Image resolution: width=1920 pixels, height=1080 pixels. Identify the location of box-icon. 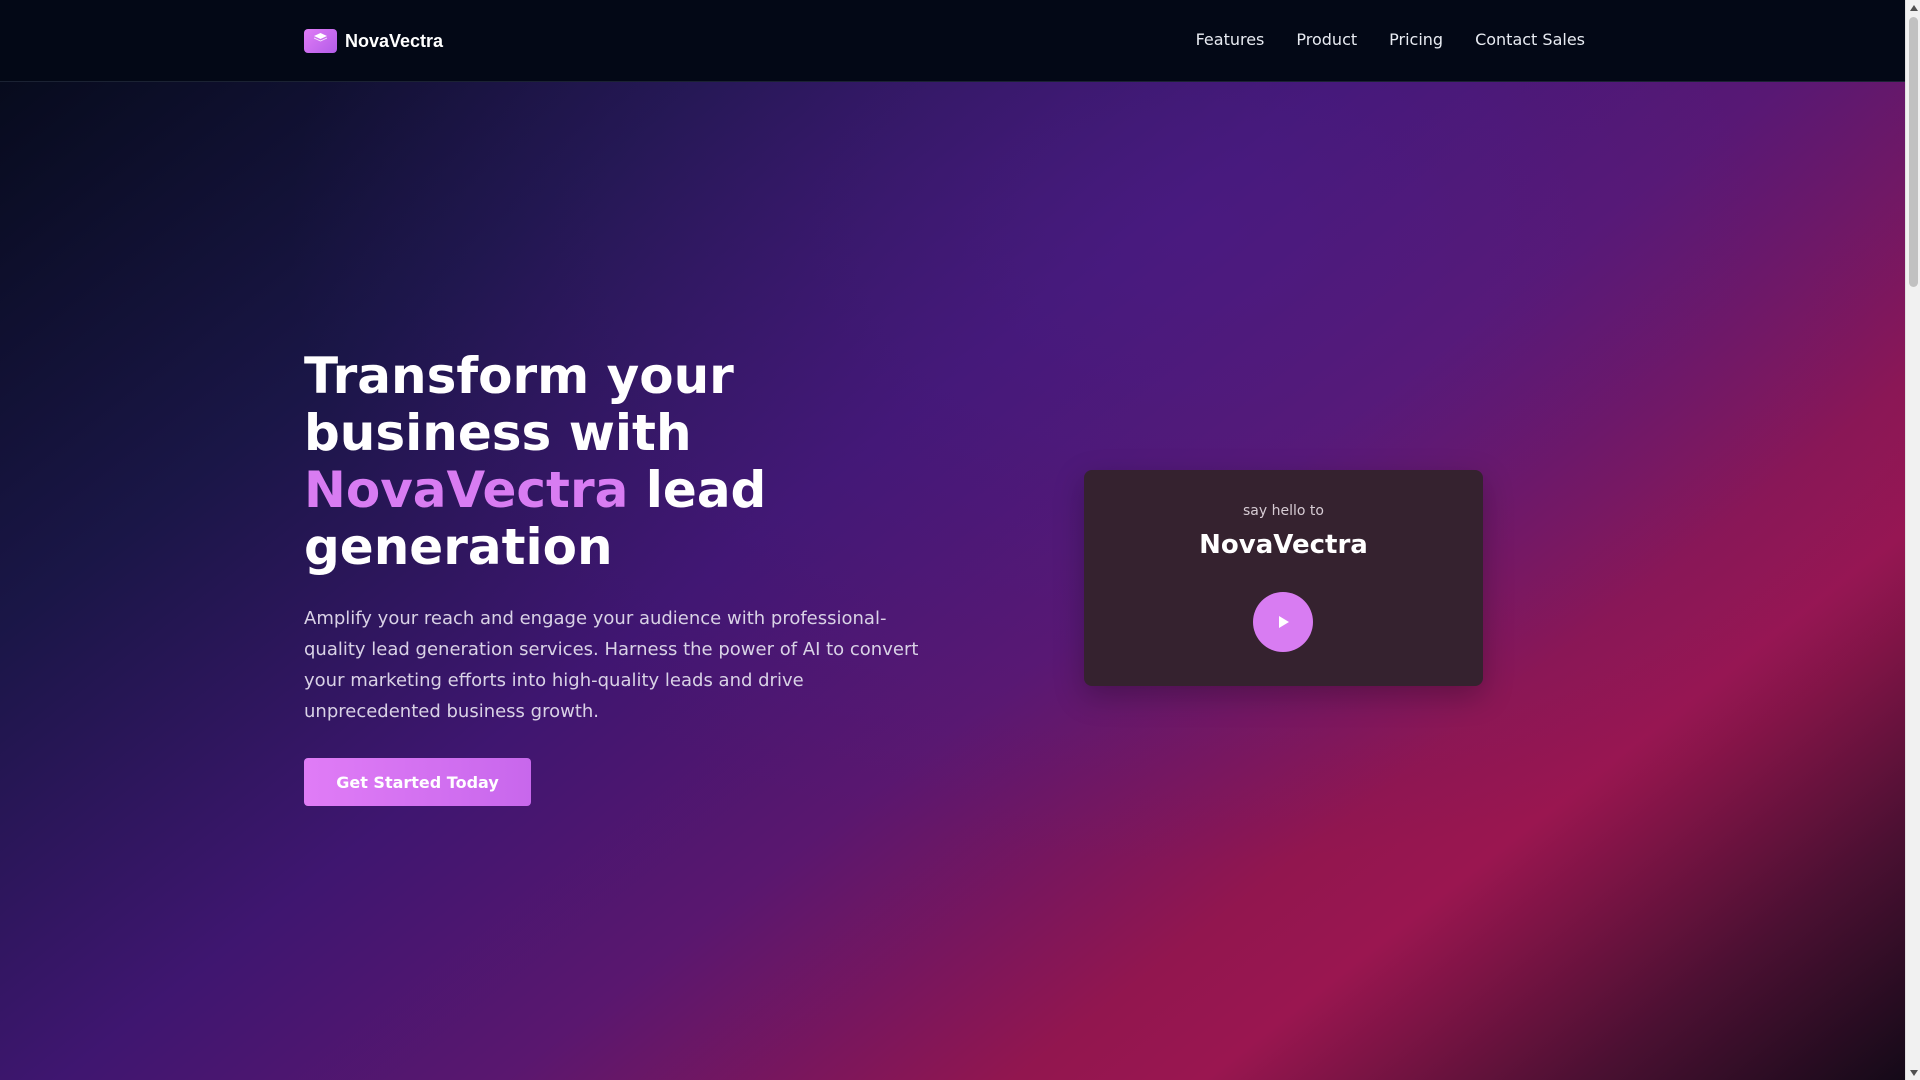
(320, 41).